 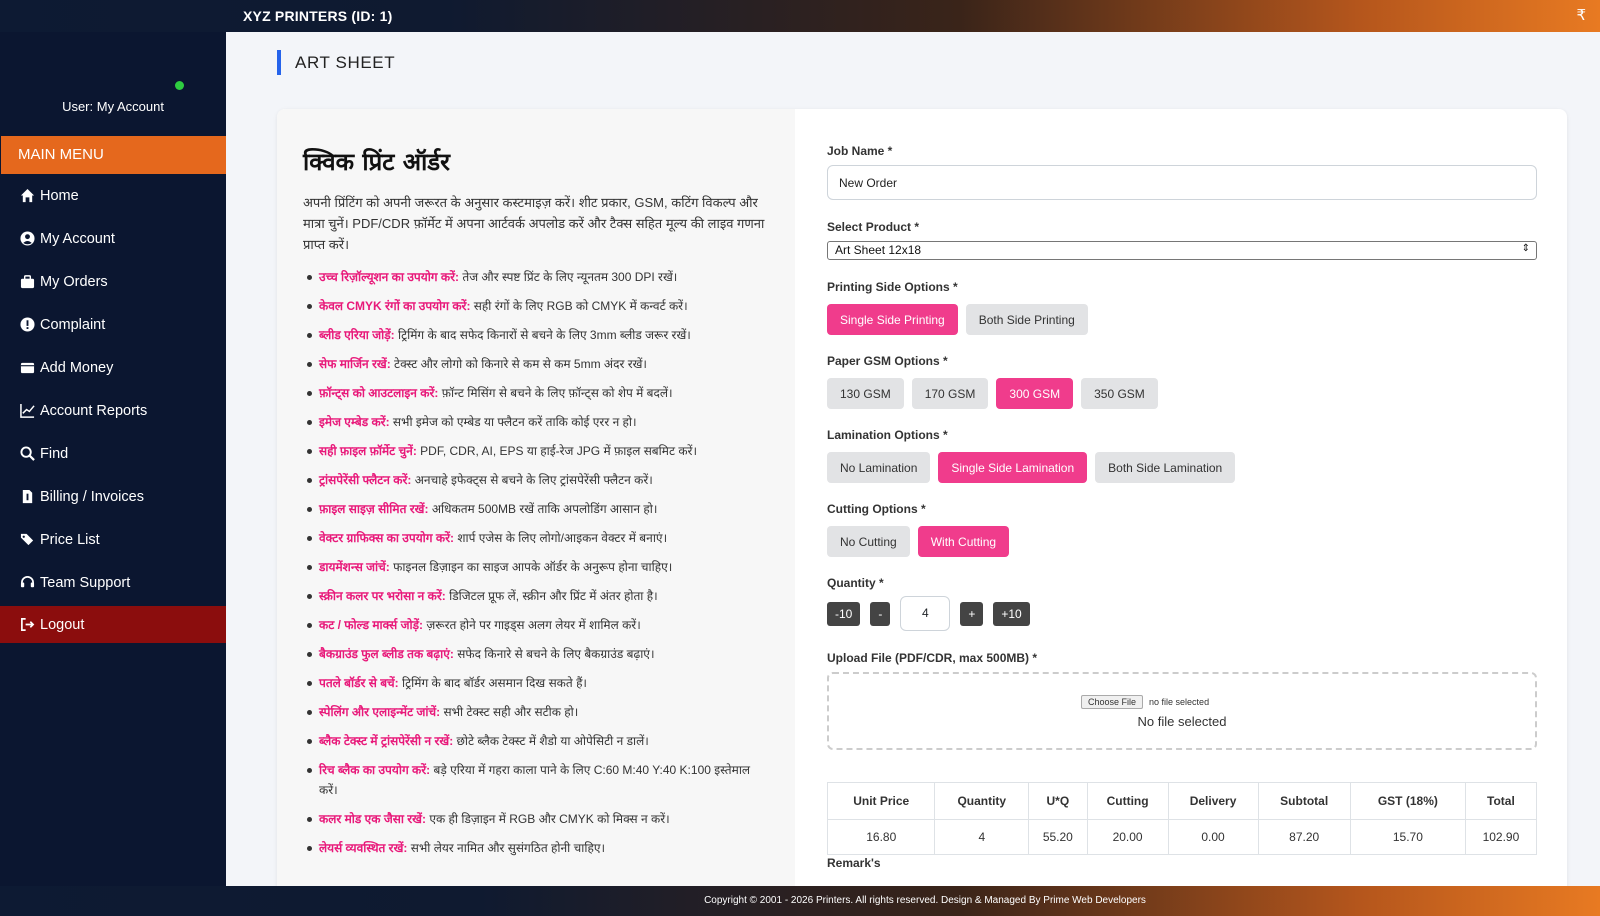 What do you see at coordinates (363, 848) in the screenshot?
I see `tip-title: लेयर्स व्यवस्थित रखें:` at bounding box center [363, 848].